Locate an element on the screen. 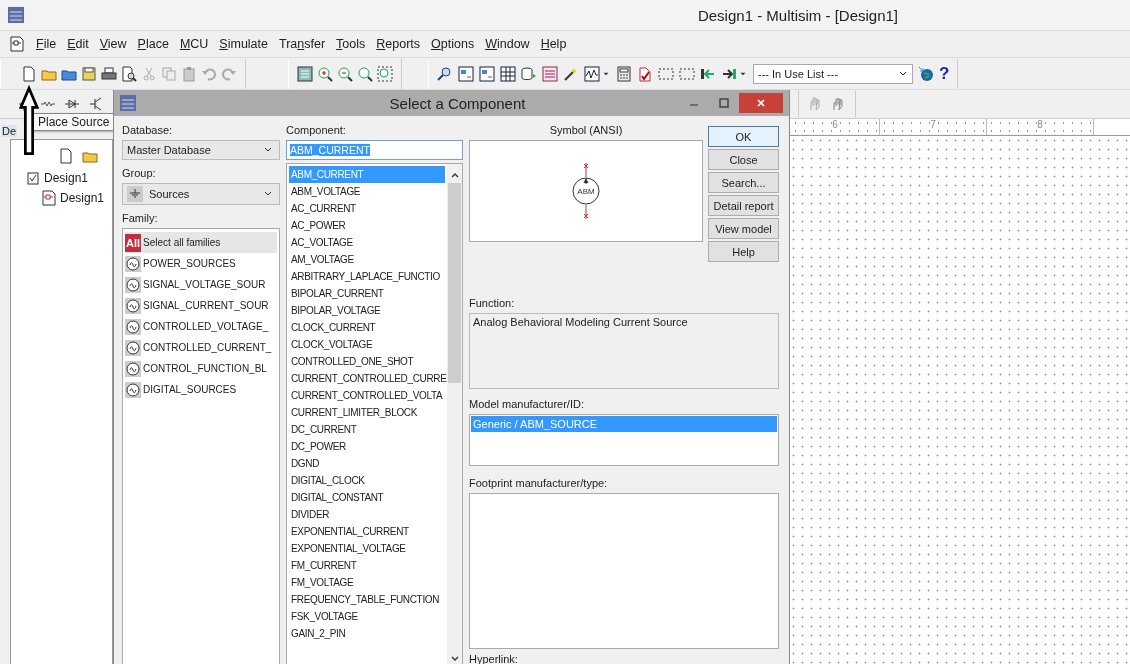 The height and width of the screenshot is (664, 1130). component-item: BIPOLAR_CURRENT is located at coordinates (367, 293).